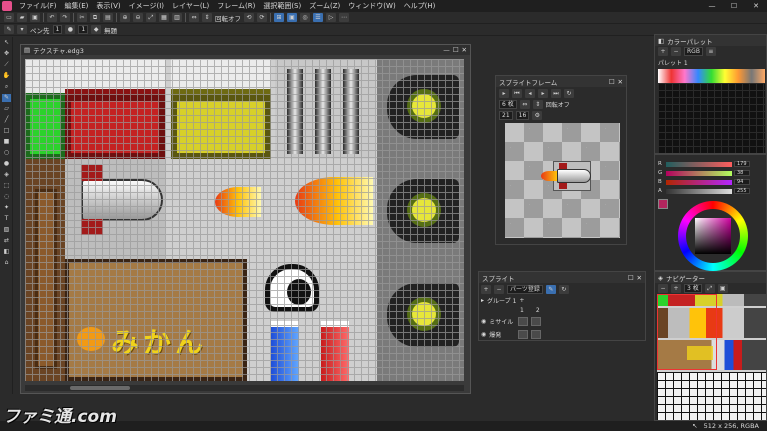 The height and width of the screenshot is (431, 767). Describe the element at coordinates (699, 173) in the screenshot. I see `green-slider` at that location.